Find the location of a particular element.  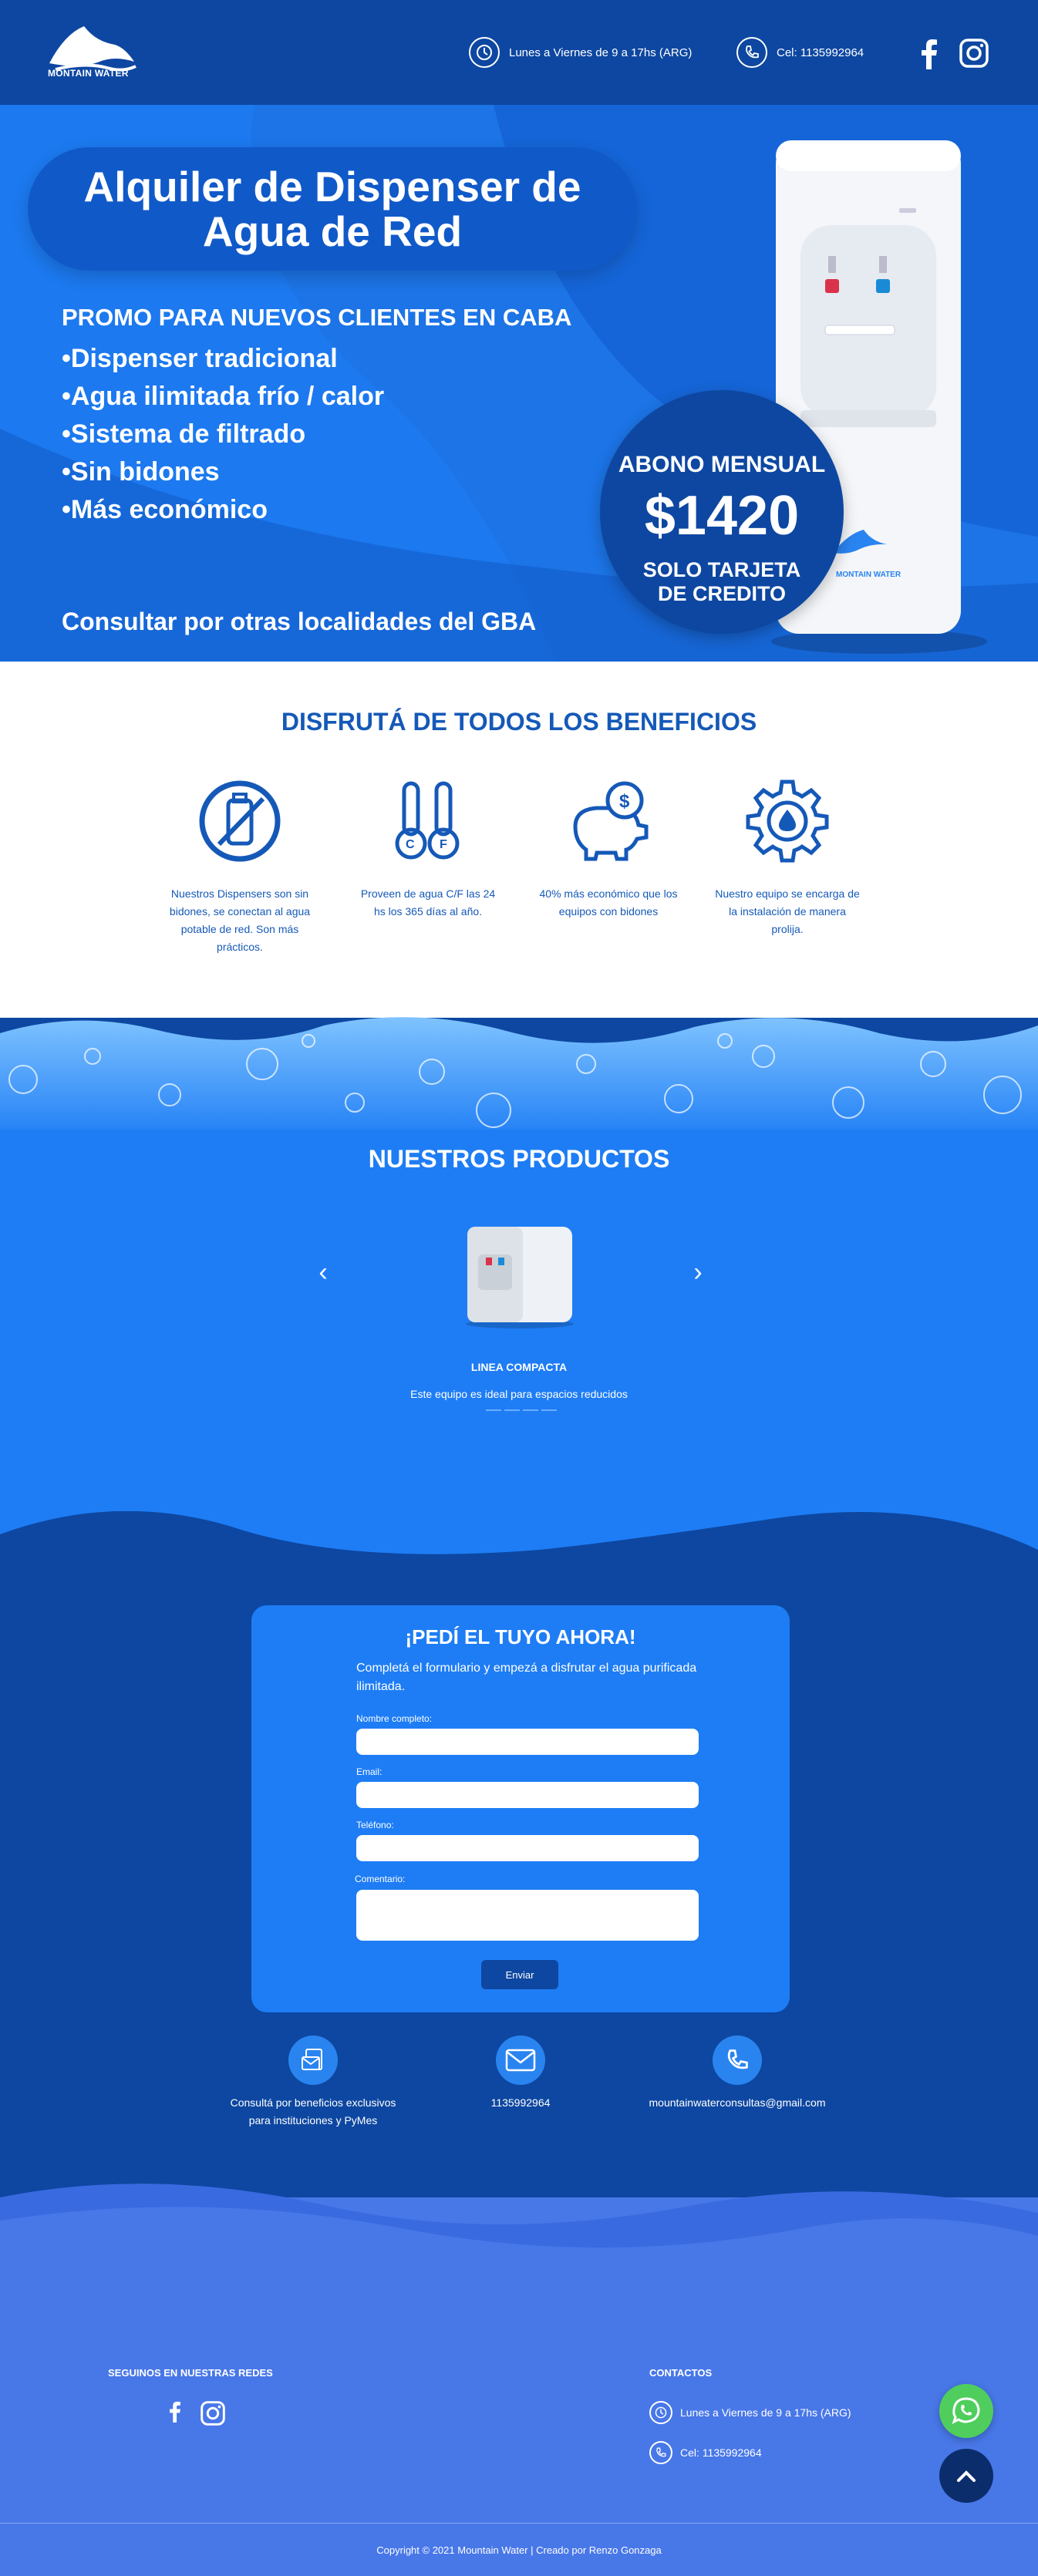

hero-title-pill: Alquiler de Dispenser de Agua de Red is located at coordinates (332, 209).